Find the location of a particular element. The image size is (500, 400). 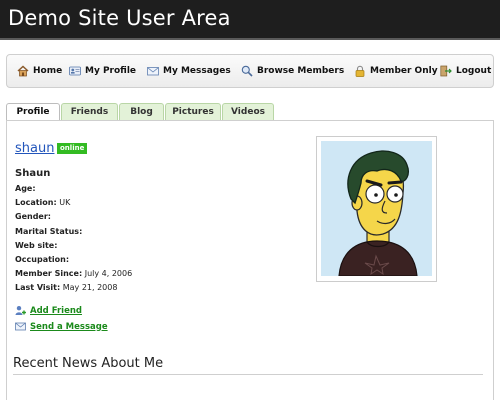

send-message-link: Send a Message is located at coordinates (61, 326).